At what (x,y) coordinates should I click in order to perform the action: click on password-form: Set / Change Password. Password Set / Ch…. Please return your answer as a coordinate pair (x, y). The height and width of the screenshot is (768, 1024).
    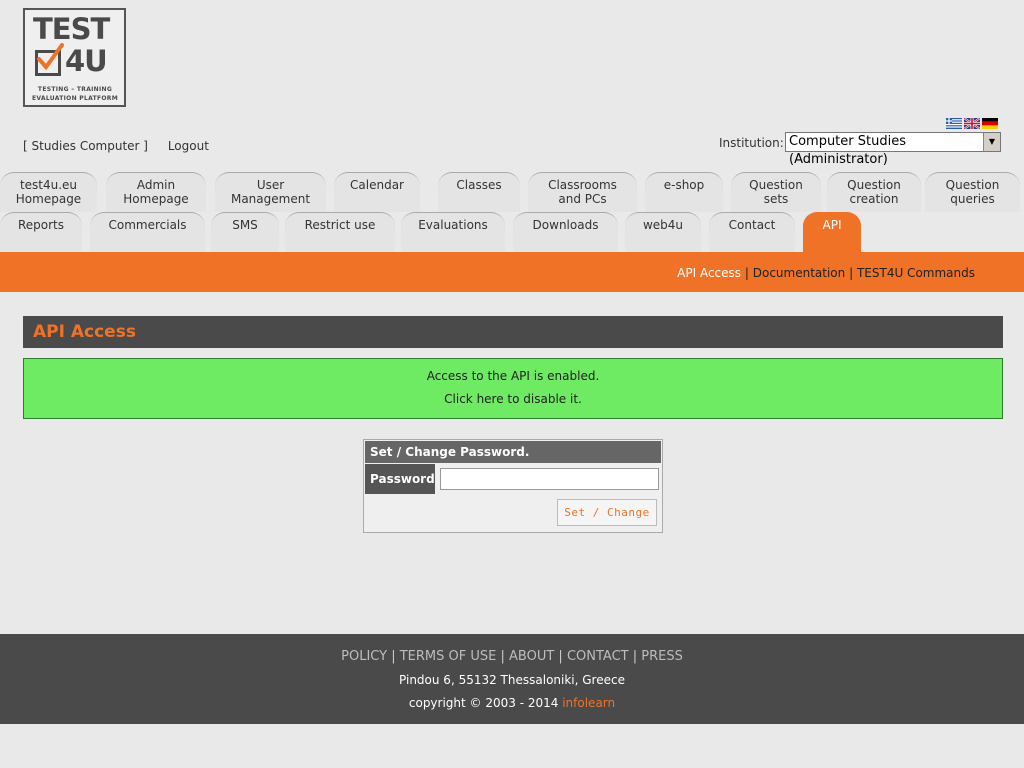
    Looking at the image, I should click on (513, 486).